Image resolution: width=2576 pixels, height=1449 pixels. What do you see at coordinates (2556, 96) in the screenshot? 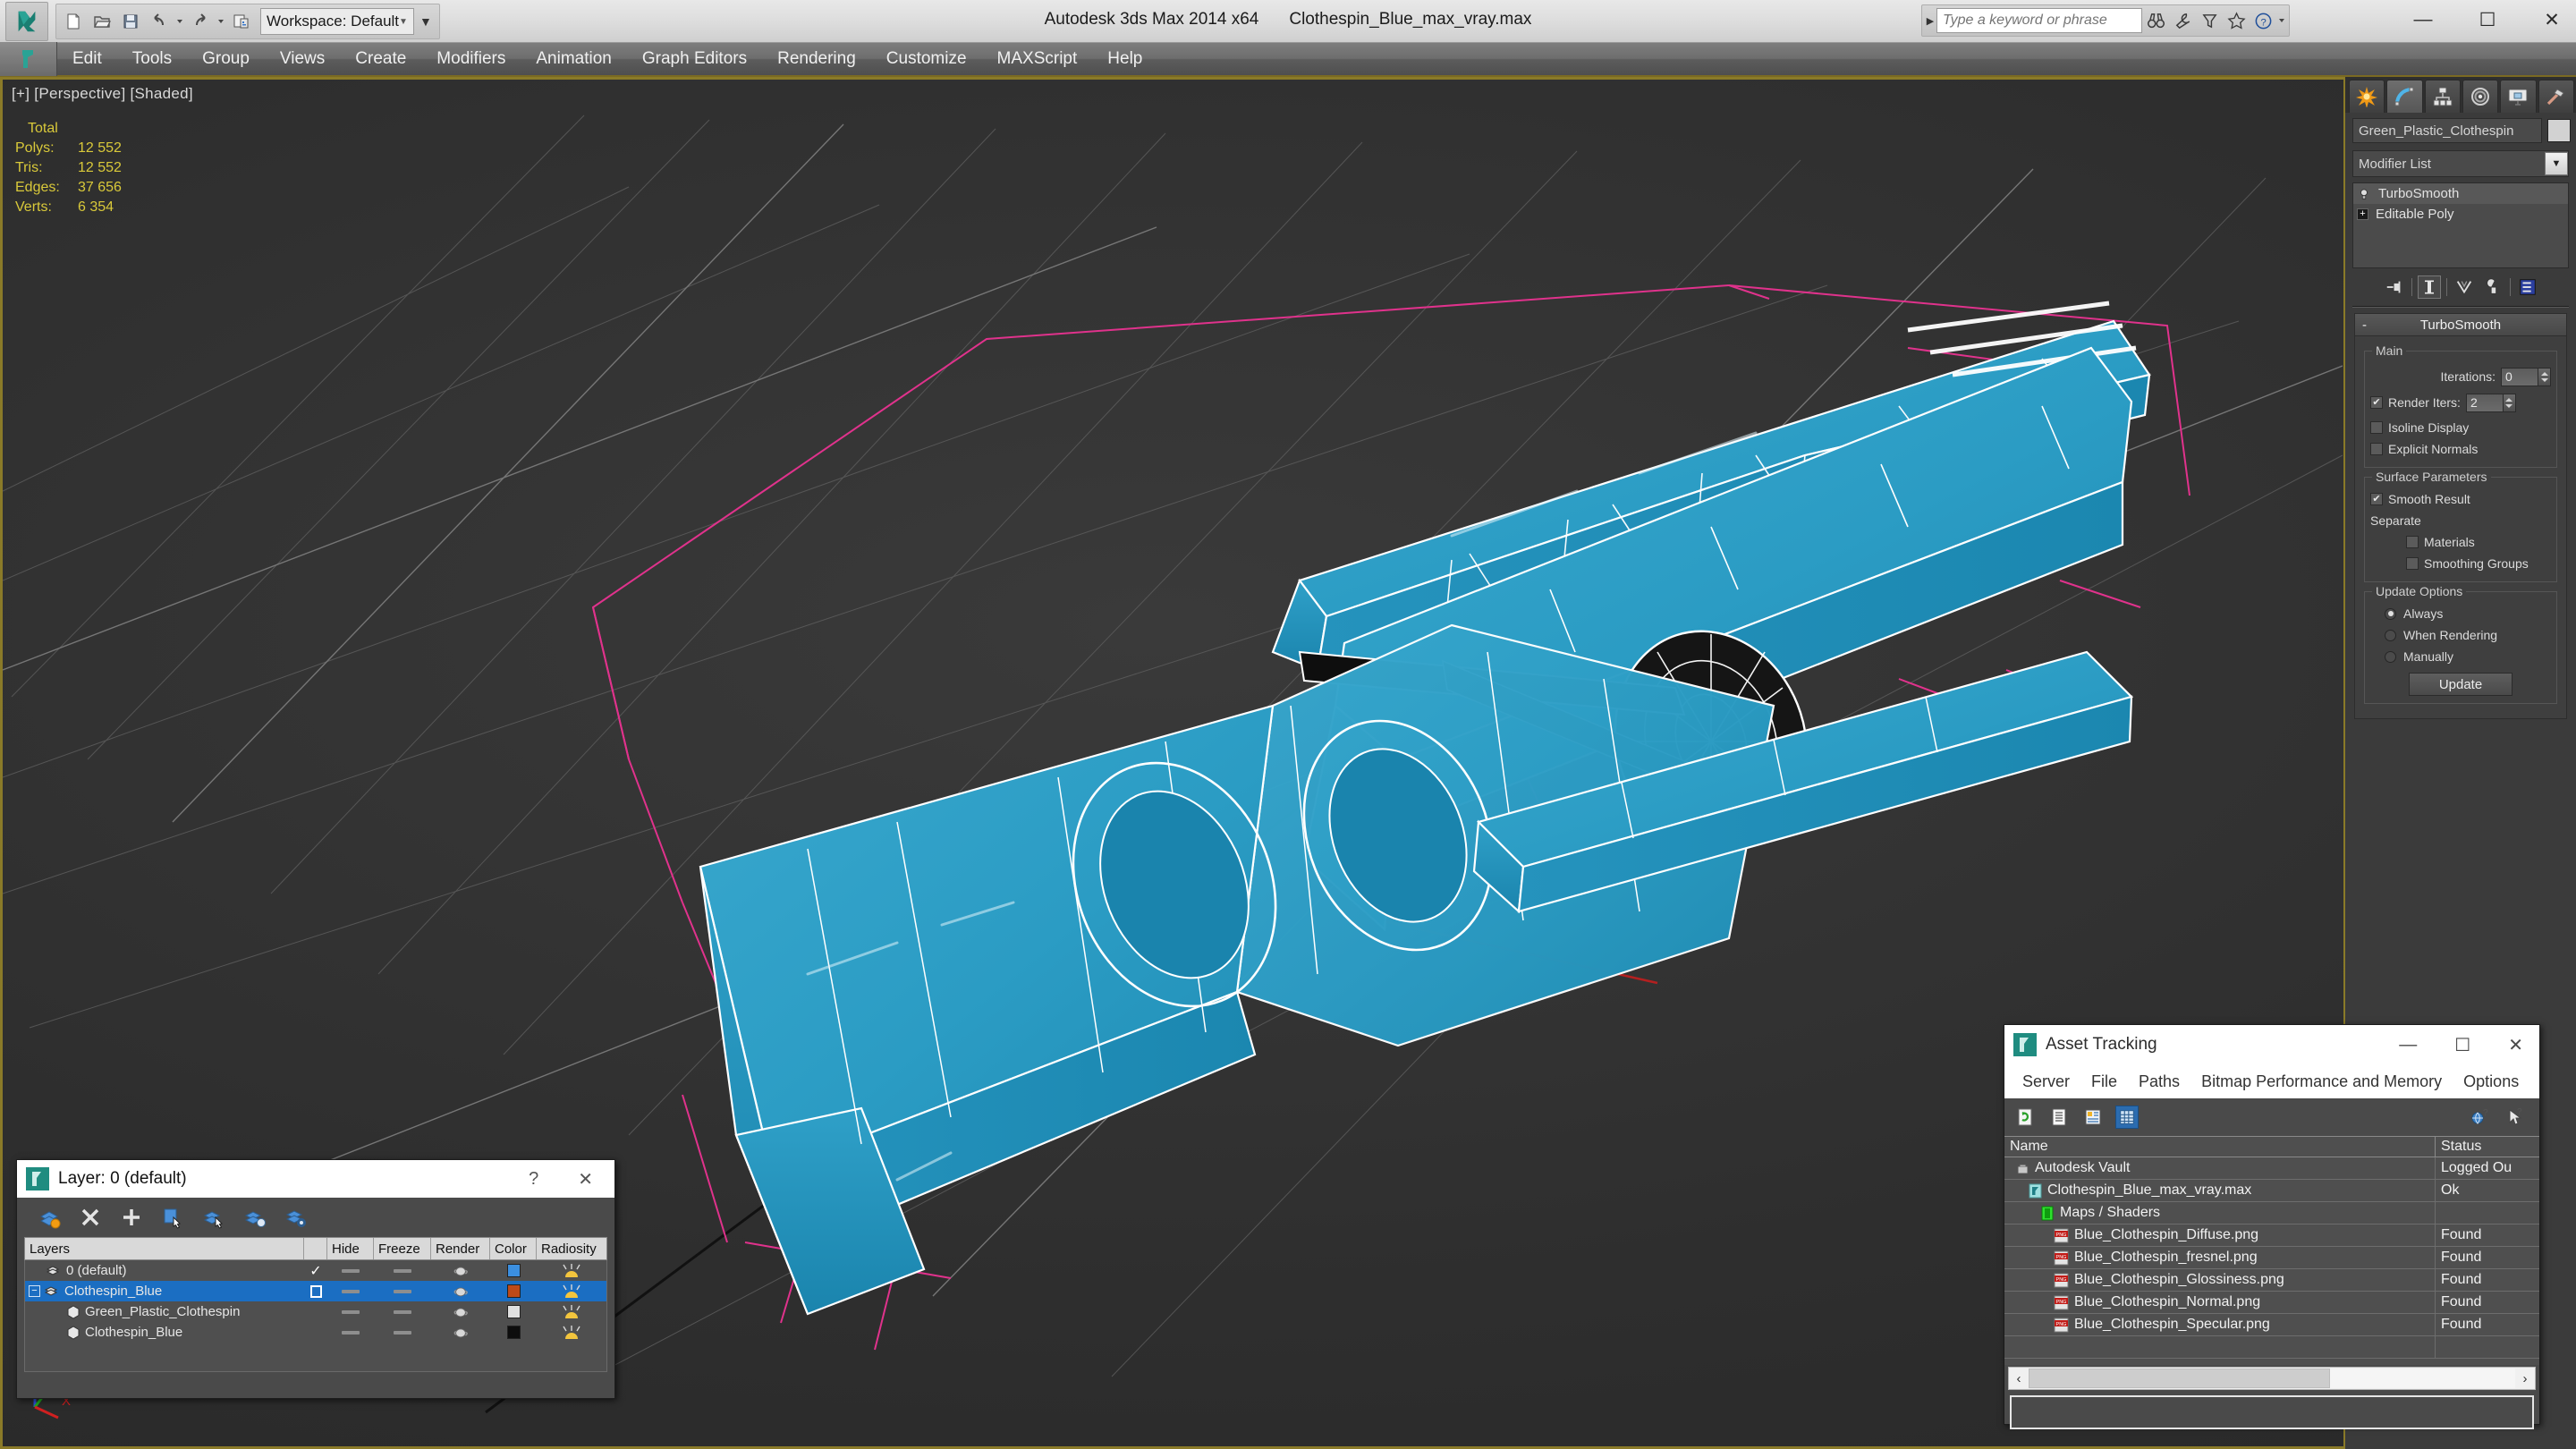
I see `utilities-tab` at bounding box center [2556, 96].